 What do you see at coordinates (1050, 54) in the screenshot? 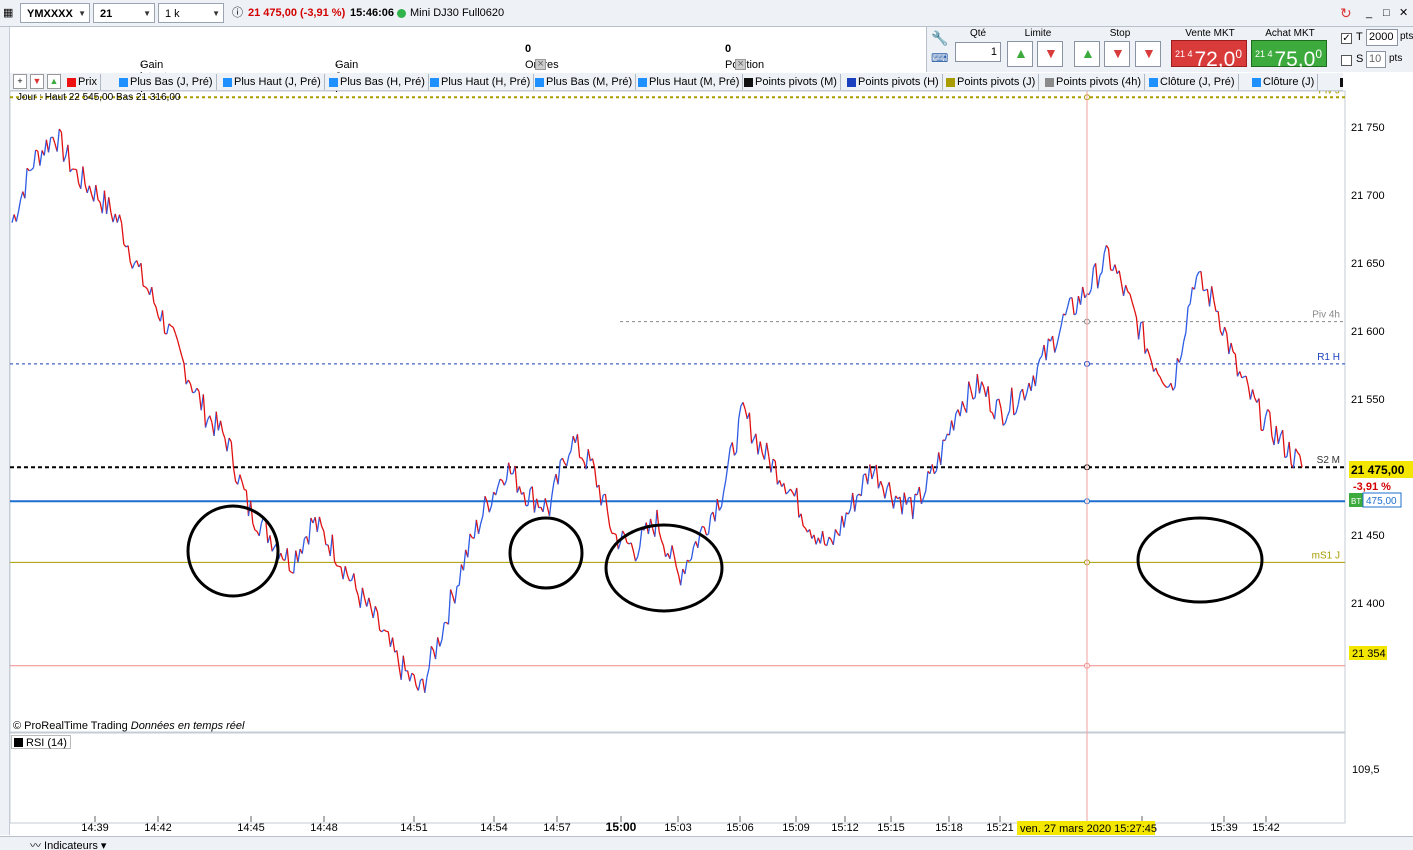
I see `limit-sell-button: ▼` at bounding box center [1050, 54].